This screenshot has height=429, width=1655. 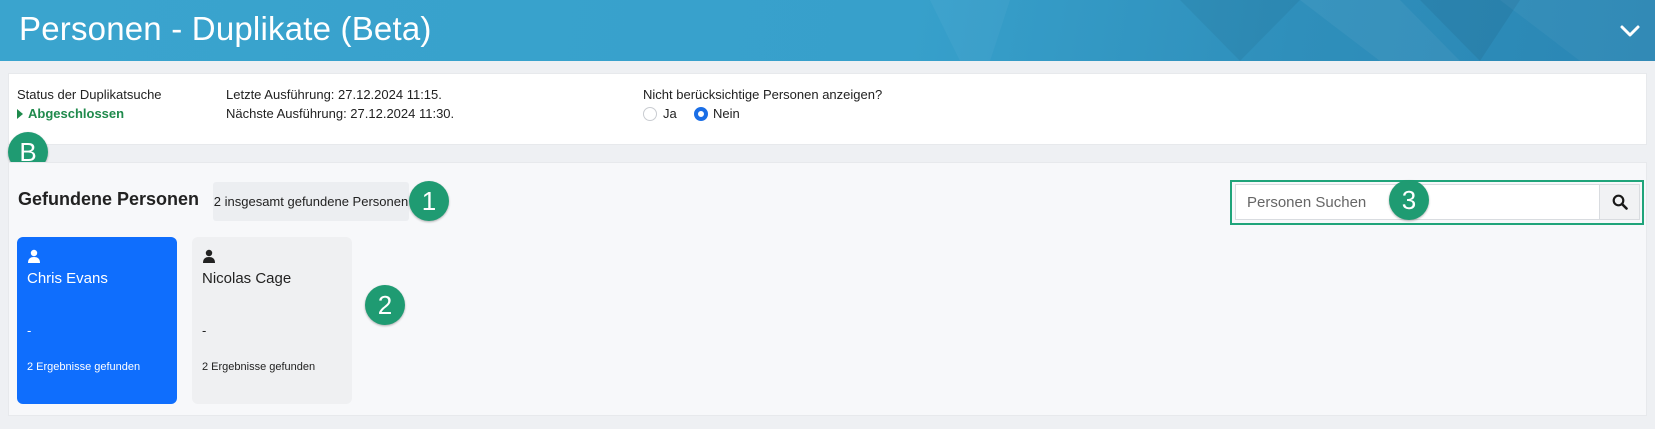 I want to click on status-label: Status der Duplikatsuche, so click(x=89, y=94).